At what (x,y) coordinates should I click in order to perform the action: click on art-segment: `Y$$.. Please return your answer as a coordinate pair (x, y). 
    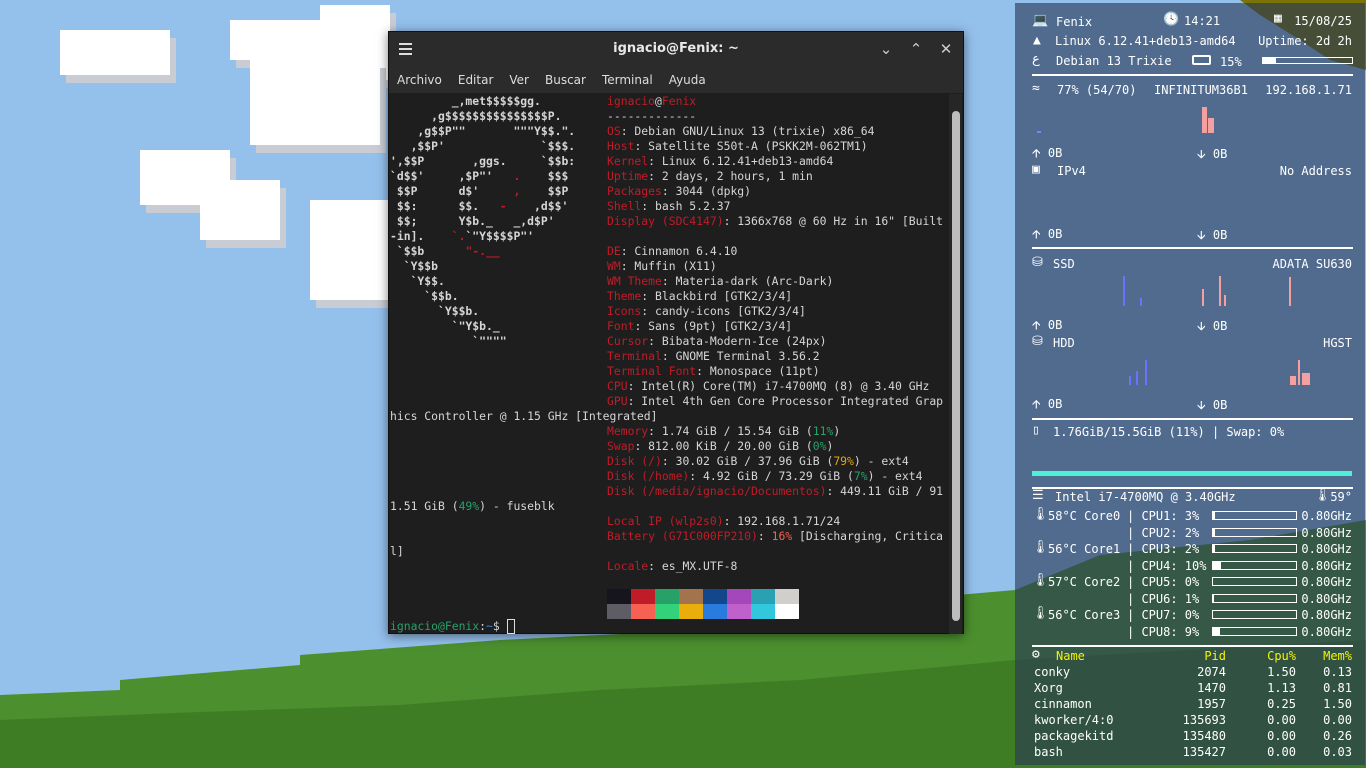
    Looking at the image, I should click on (417, 281).